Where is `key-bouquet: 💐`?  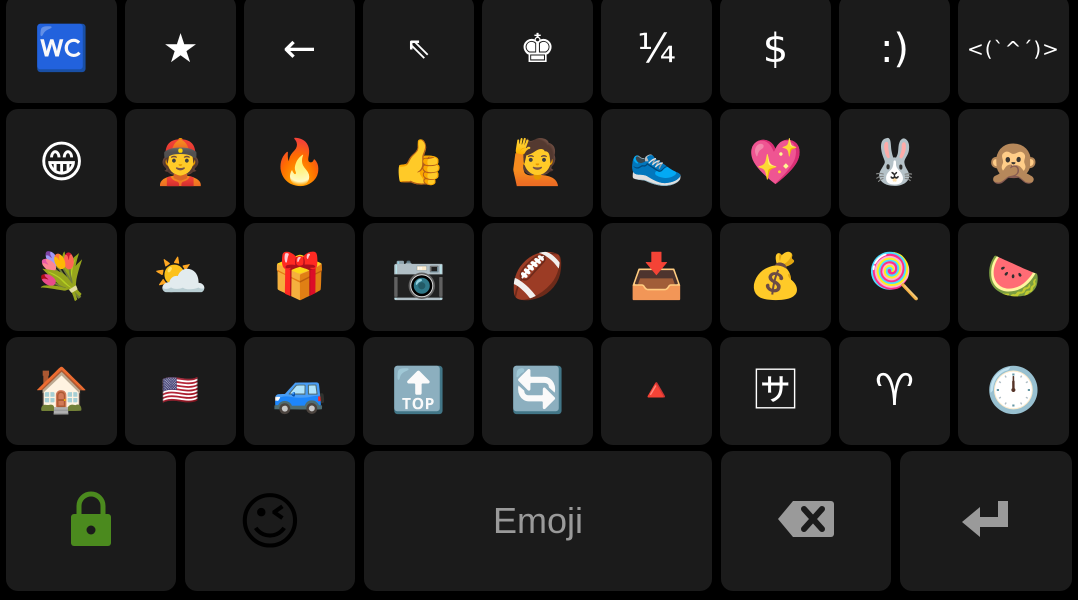 key-bouquet: 💐 is located at coordinates (61, 277).